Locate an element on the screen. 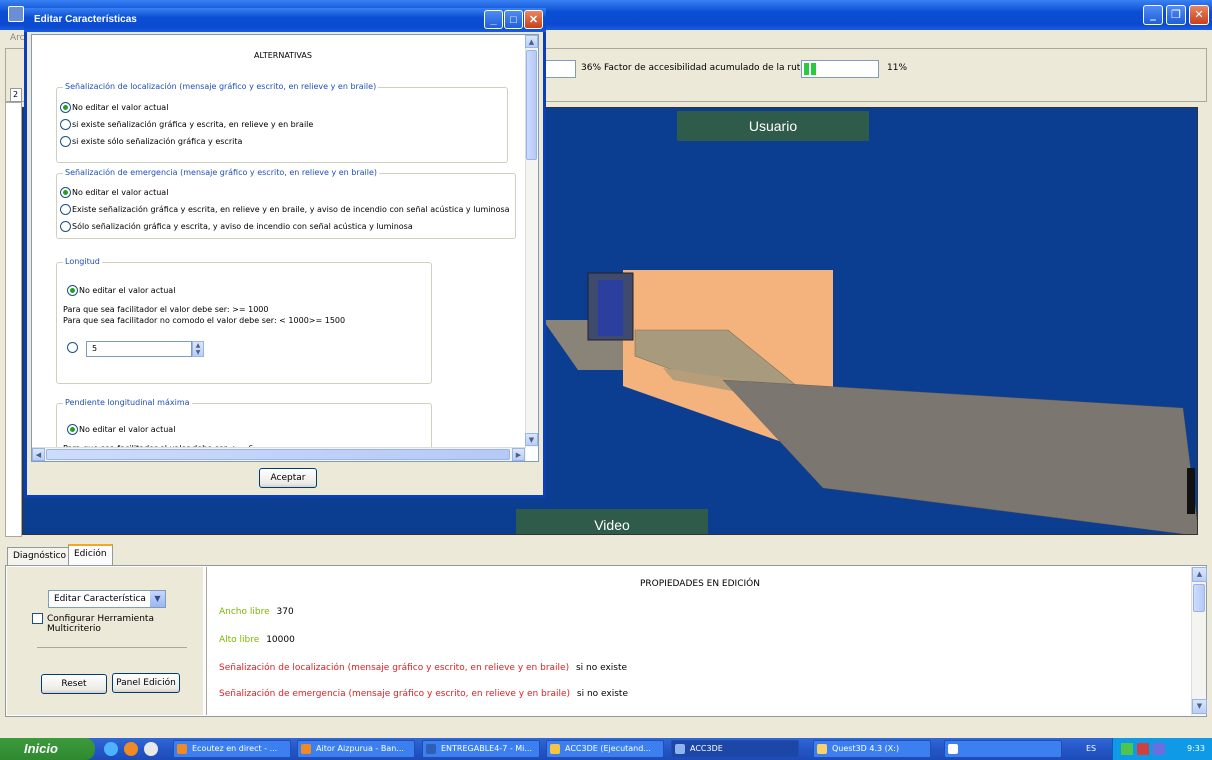 This screenshot has height=760, width=1212. prop-row: Alto libre 10000 is located at coordinates (257, 640).